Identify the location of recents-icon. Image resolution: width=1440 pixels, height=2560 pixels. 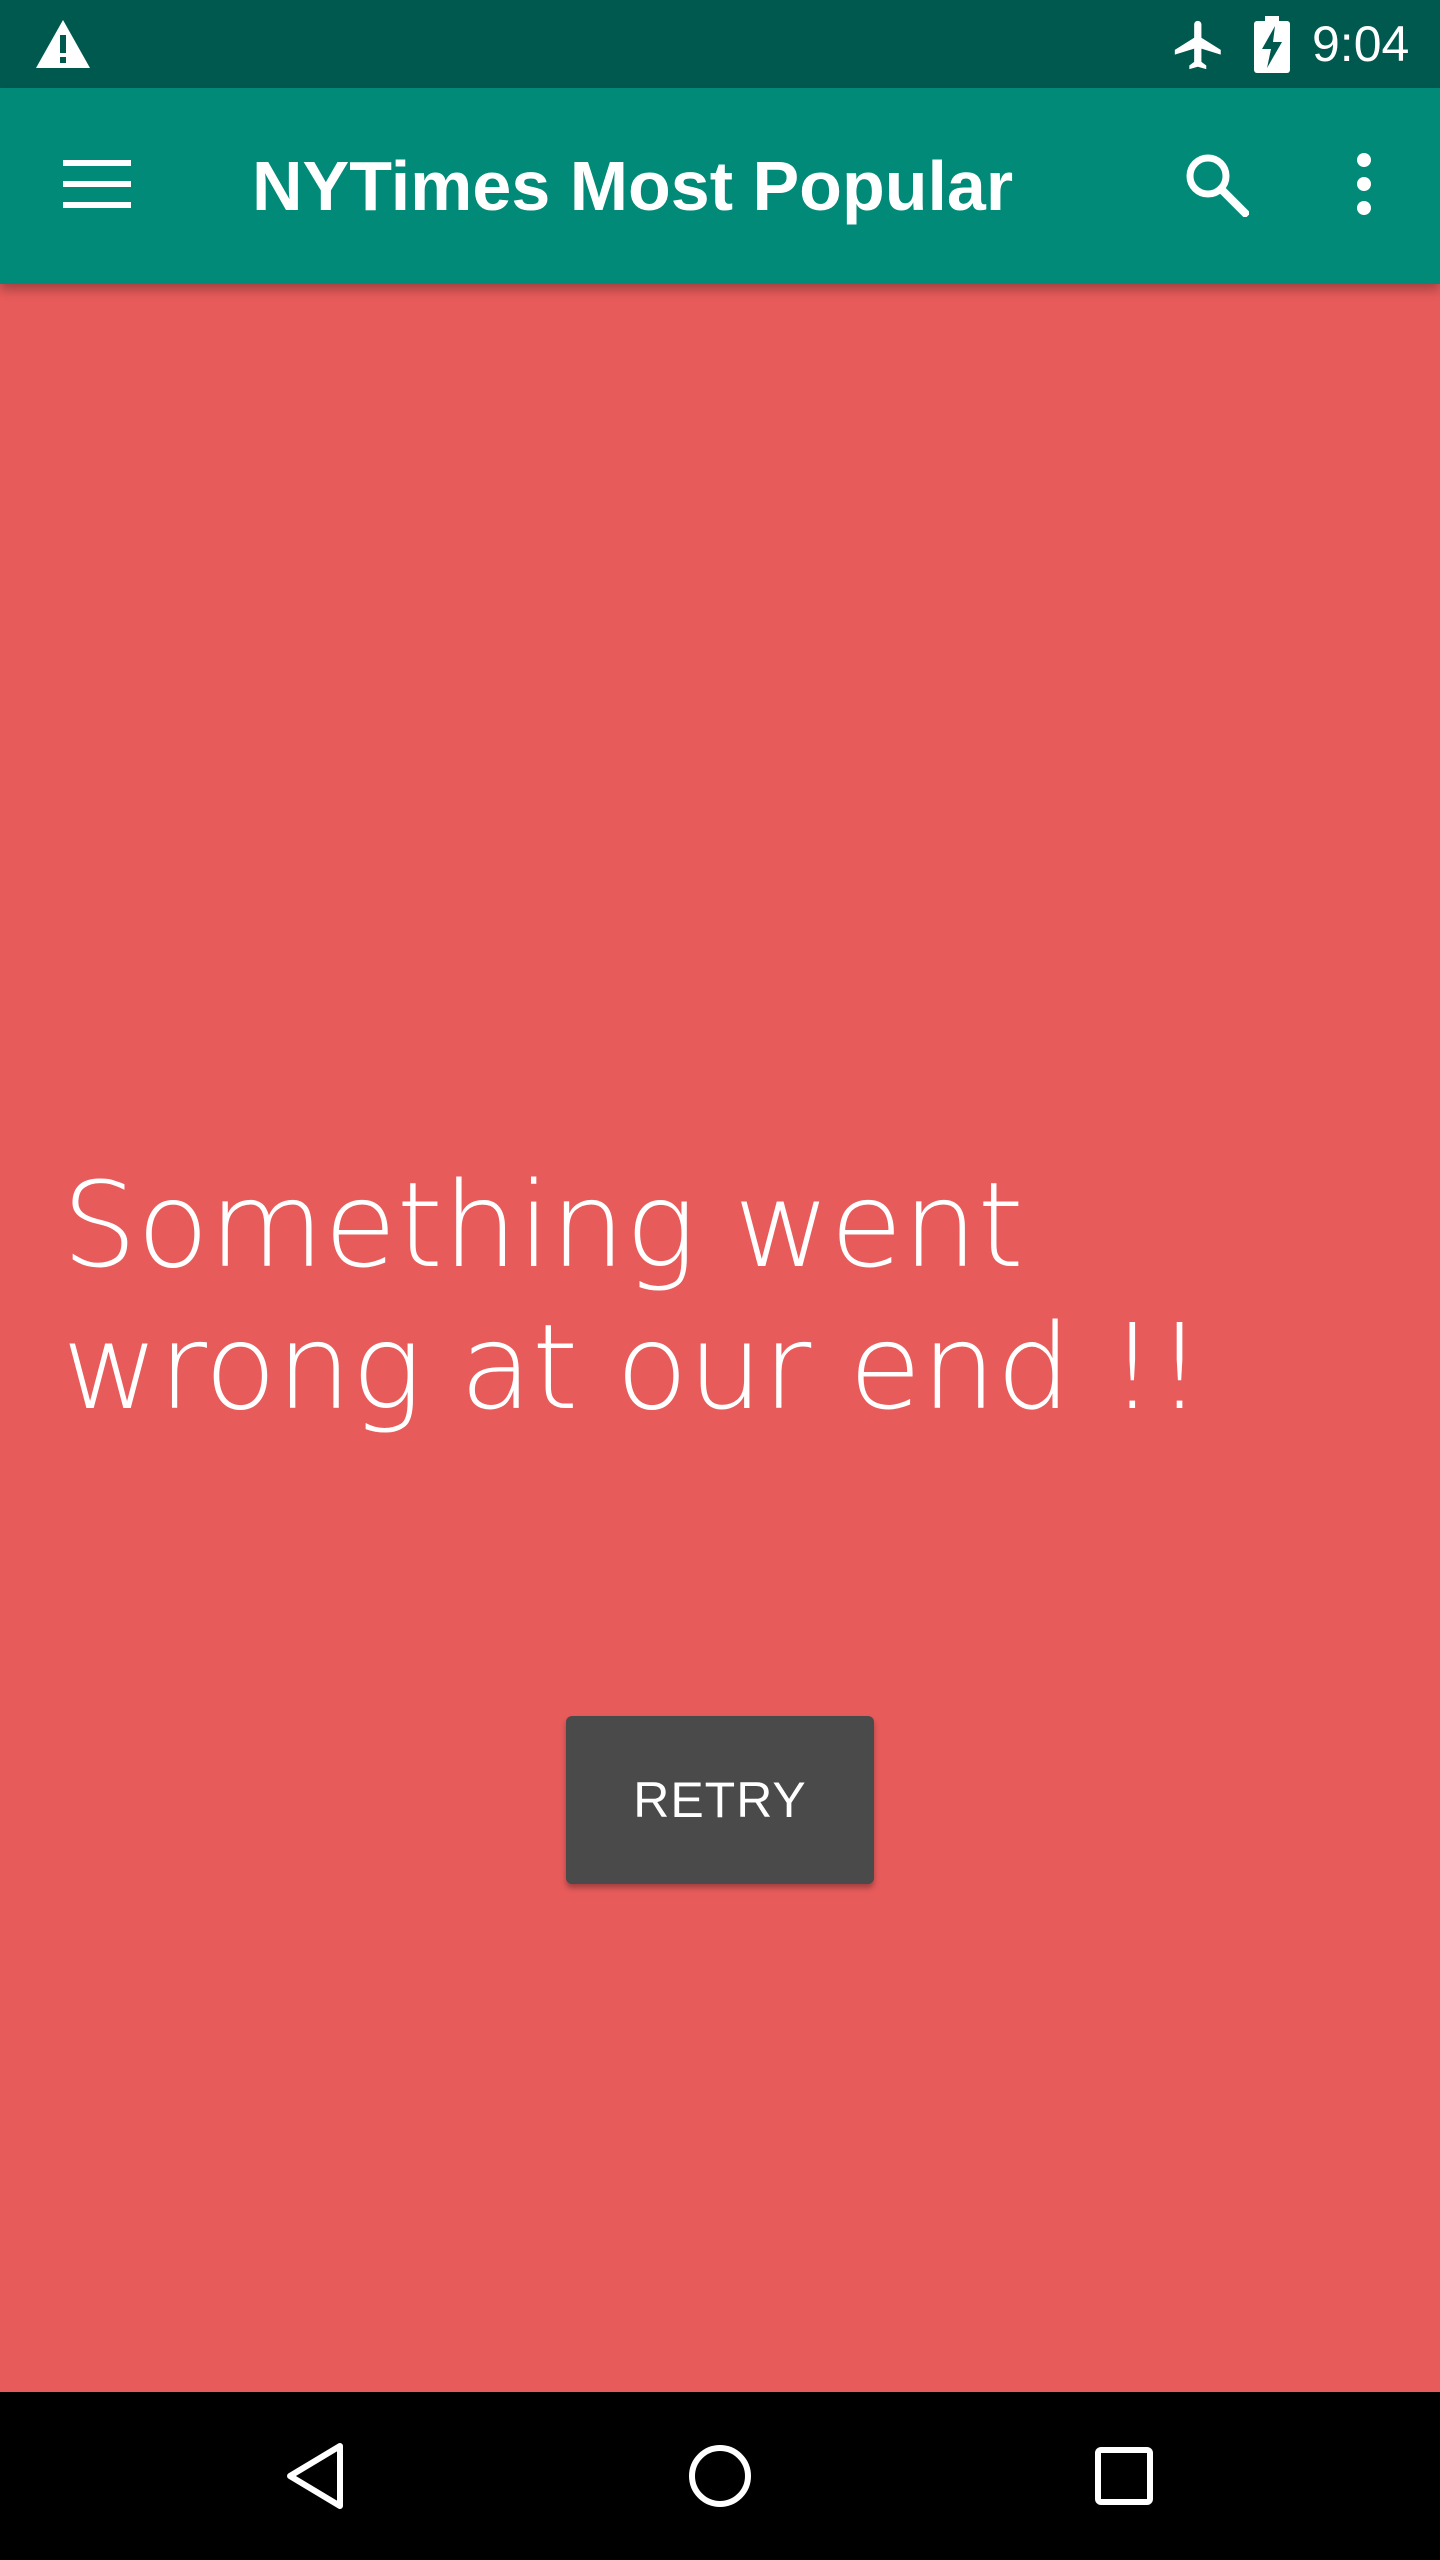
(1124, 2476).